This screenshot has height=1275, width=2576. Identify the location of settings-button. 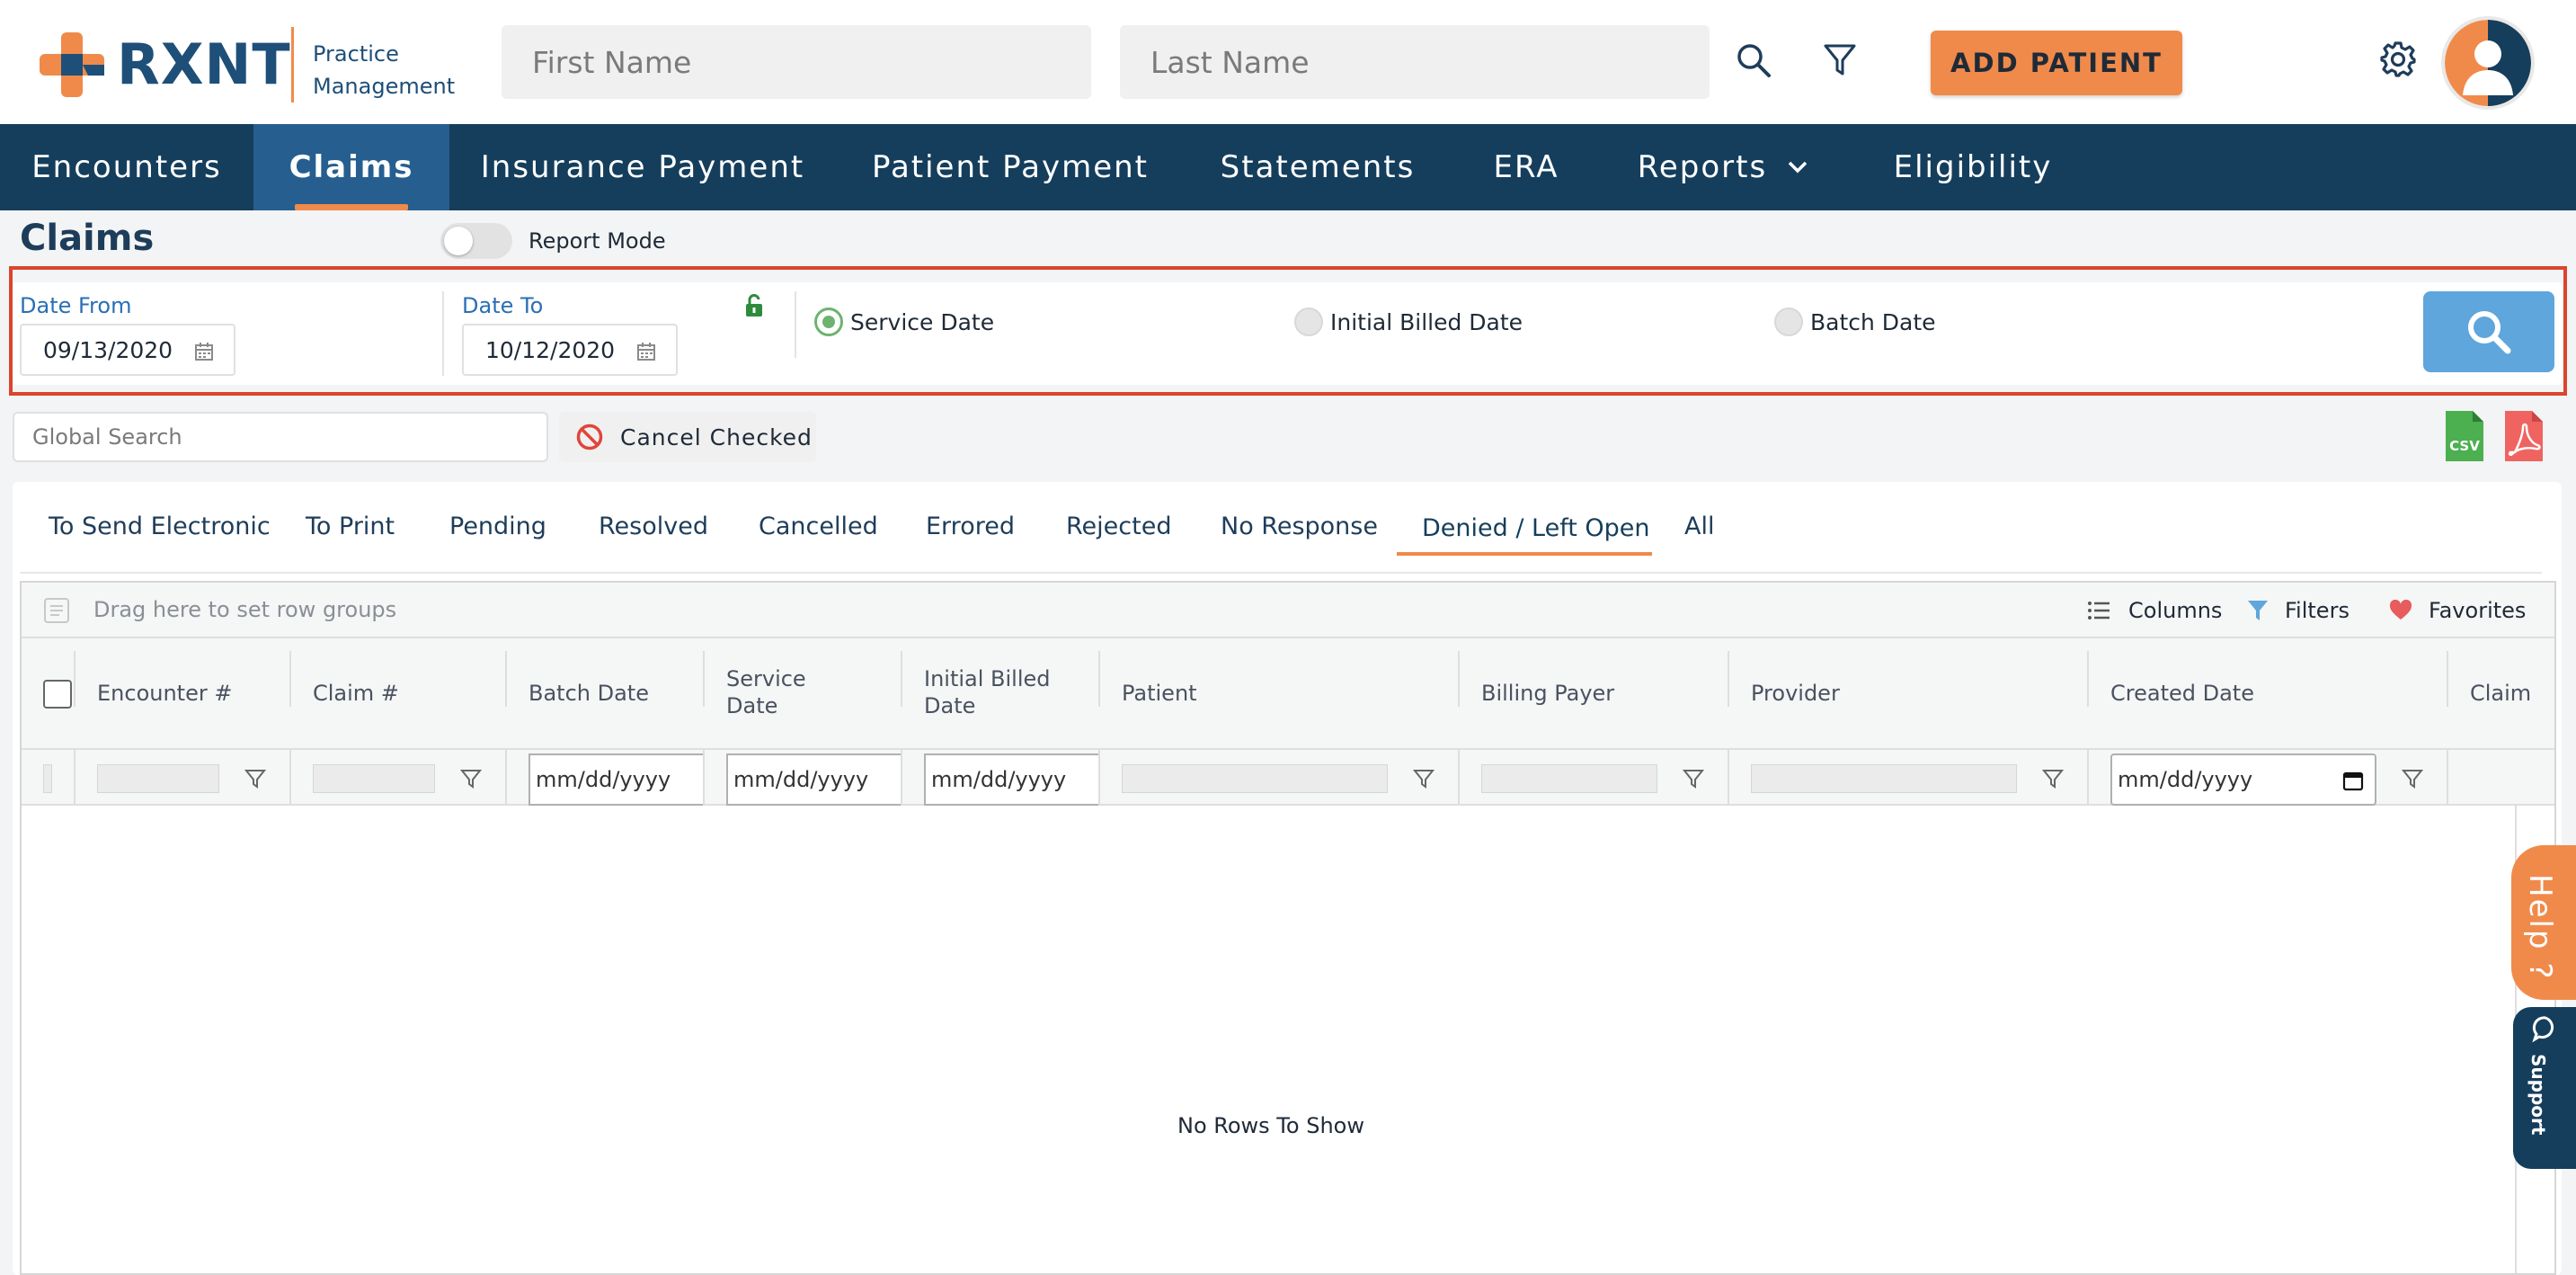
(2398, 59).